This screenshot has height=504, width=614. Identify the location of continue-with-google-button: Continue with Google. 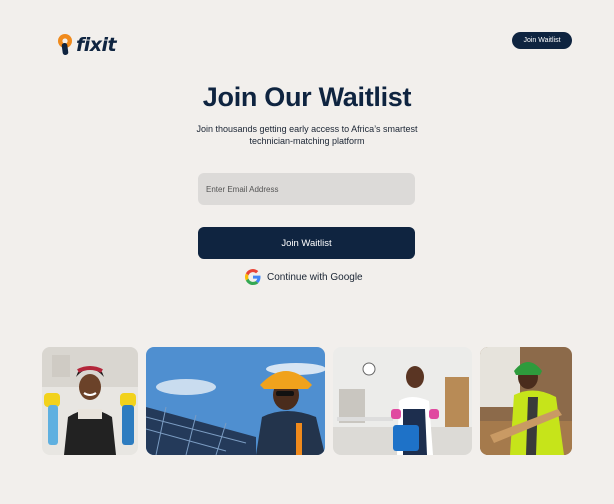
(304, 277).